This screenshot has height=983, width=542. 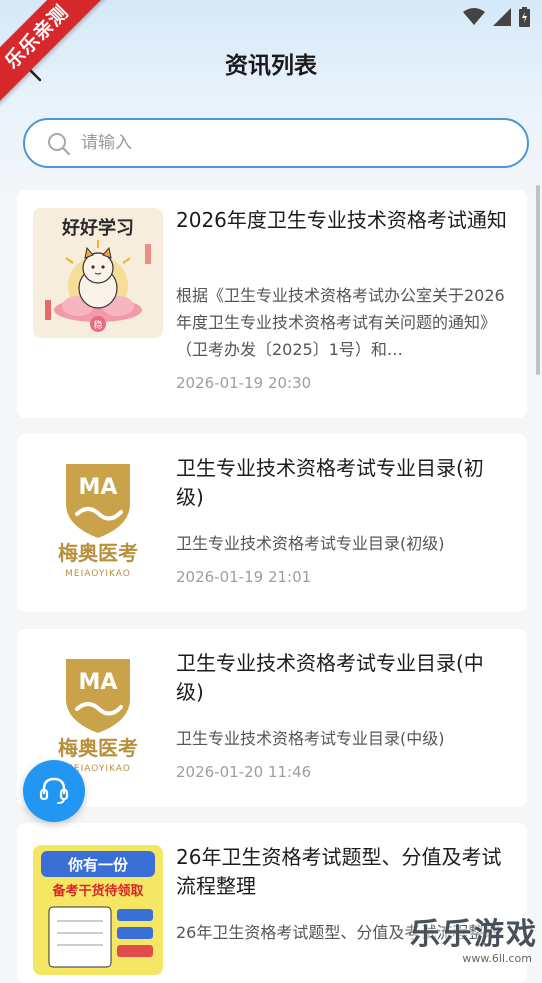 I want to click on article-title: 卫生专业技术资格考试专业目录(中级), so click(x=330, y=677).